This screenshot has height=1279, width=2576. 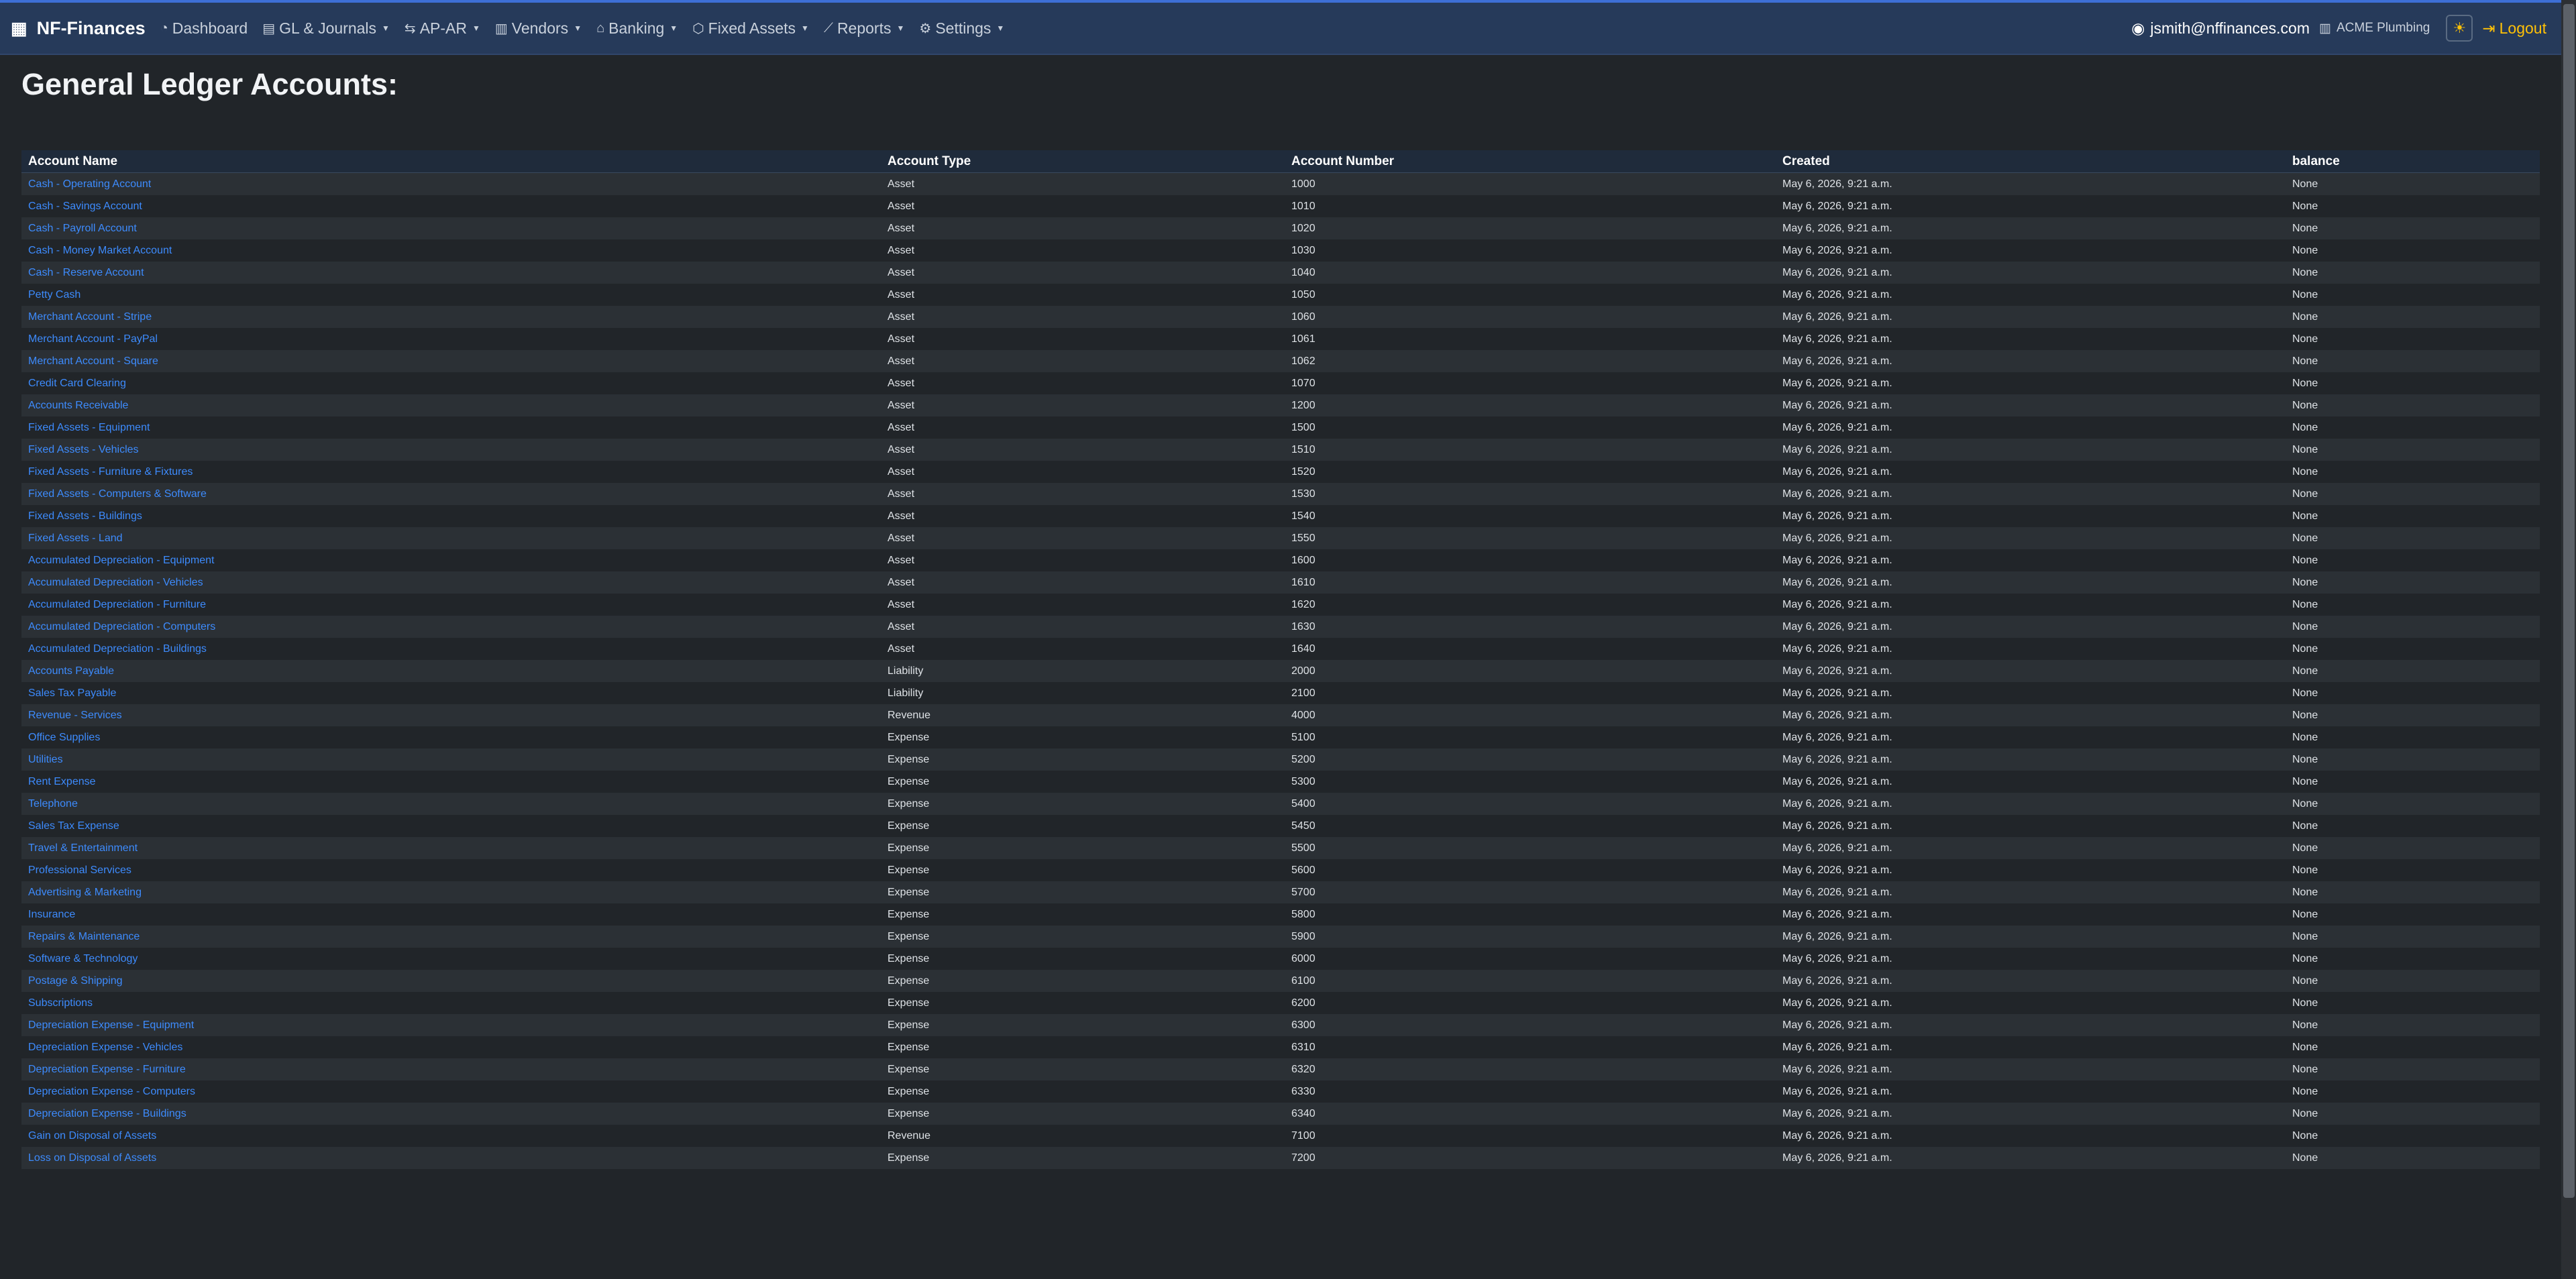 What do you see at coordinates (105, 1047) in the screenshot?
I see `account-link: Depreciation Expense - Vehicles` at bounding box center [105, 1047].